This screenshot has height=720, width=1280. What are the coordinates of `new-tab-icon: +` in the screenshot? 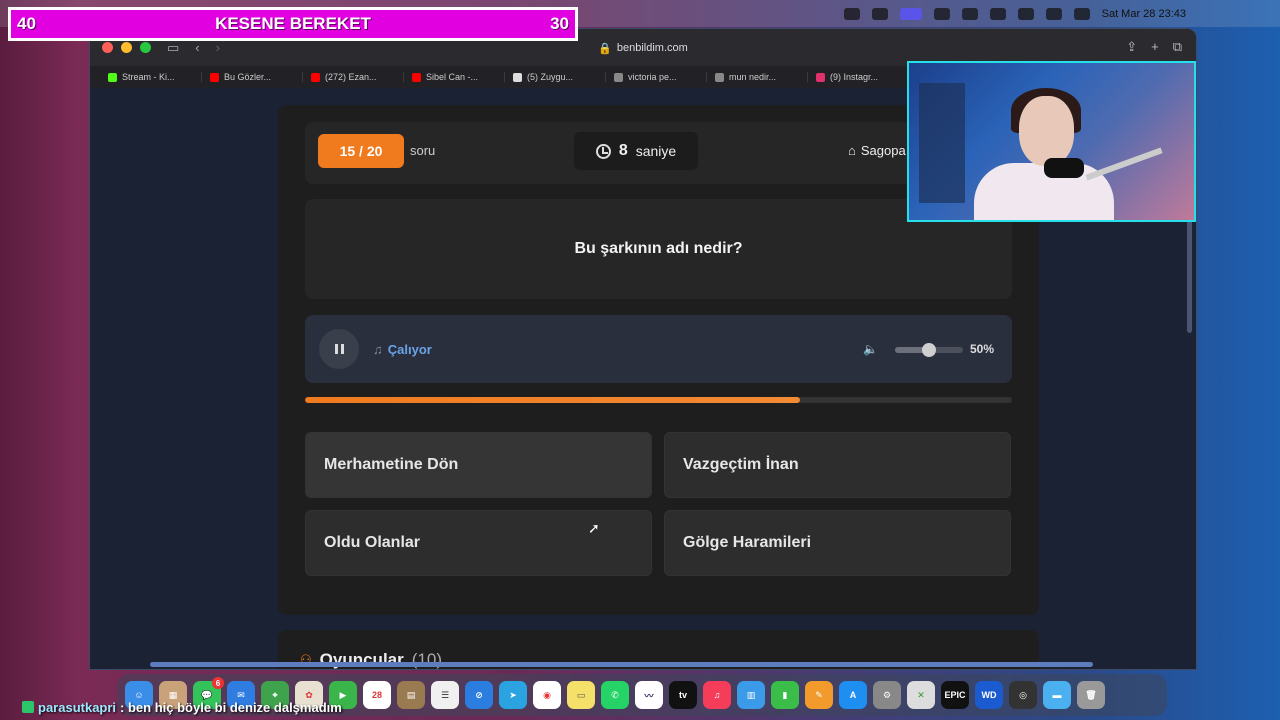 It's located at (1155, 47).